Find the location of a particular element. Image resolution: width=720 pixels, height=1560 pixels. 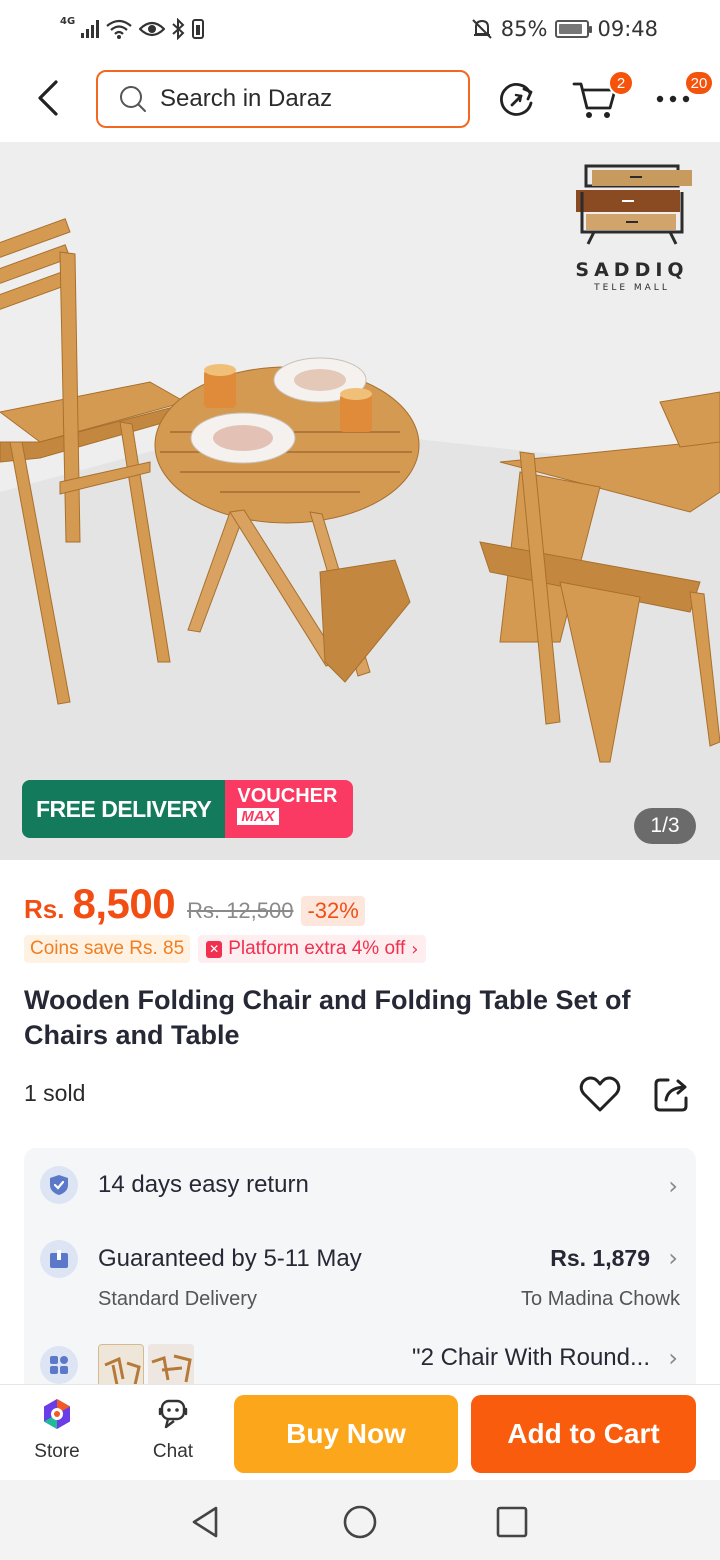

original-price: Rs. 12,500 is located at coordinates (240, 910).